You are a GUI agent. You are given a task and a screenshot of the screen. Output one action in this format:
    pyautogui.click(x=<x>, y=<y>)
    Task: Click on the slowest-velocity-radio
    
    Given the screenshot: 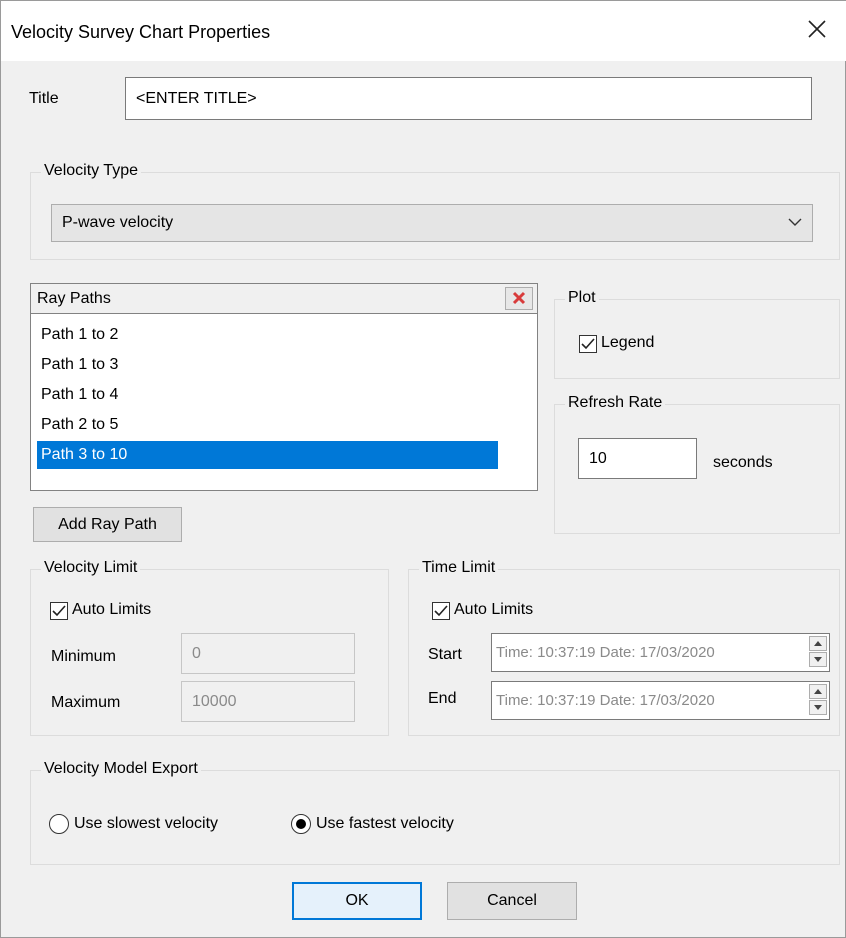 What is the action you would take?
    pyautogui.click(x=59, y=824)
    